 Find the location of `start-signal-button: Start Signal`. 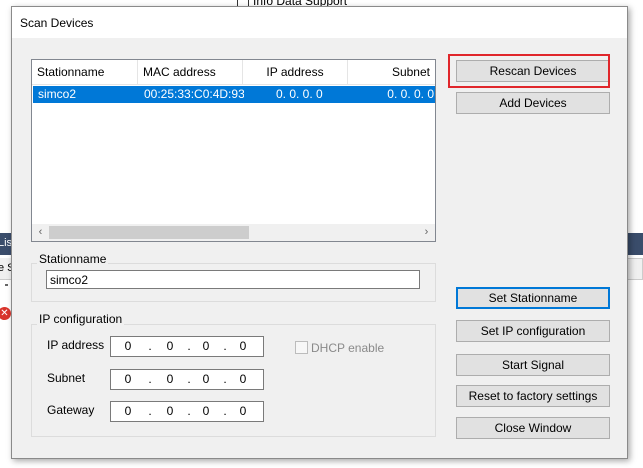

start-signal-button: Start Signal is located at coordinates (533, 365).